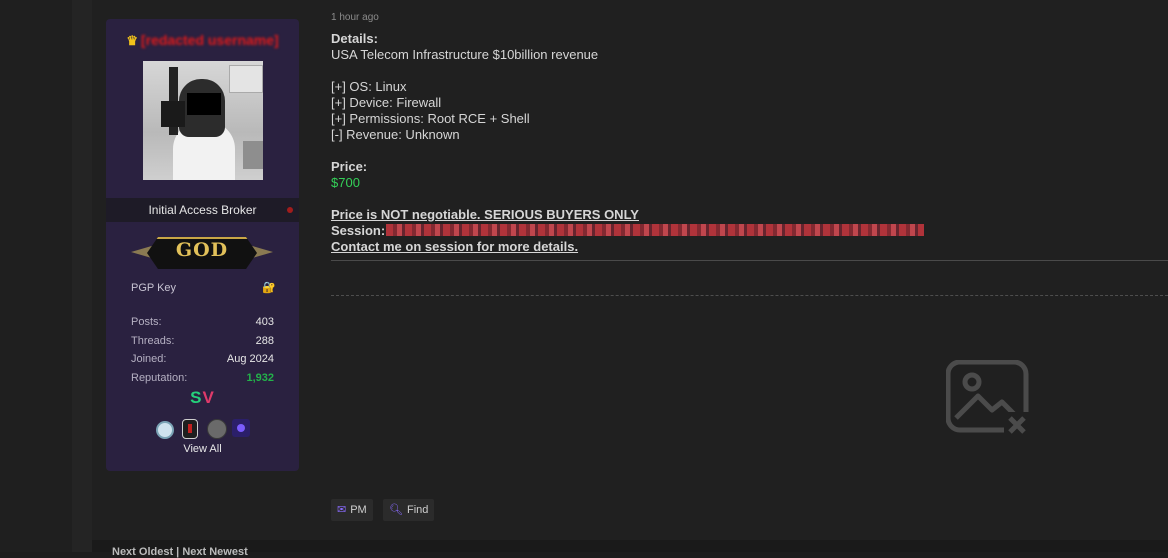 The height and width of the screenshot is (558, 1168). What do you see at coordinates (246, 79) in the screenshot?
I see `avatar-background-cabinet` at bounding box center [246, 79].